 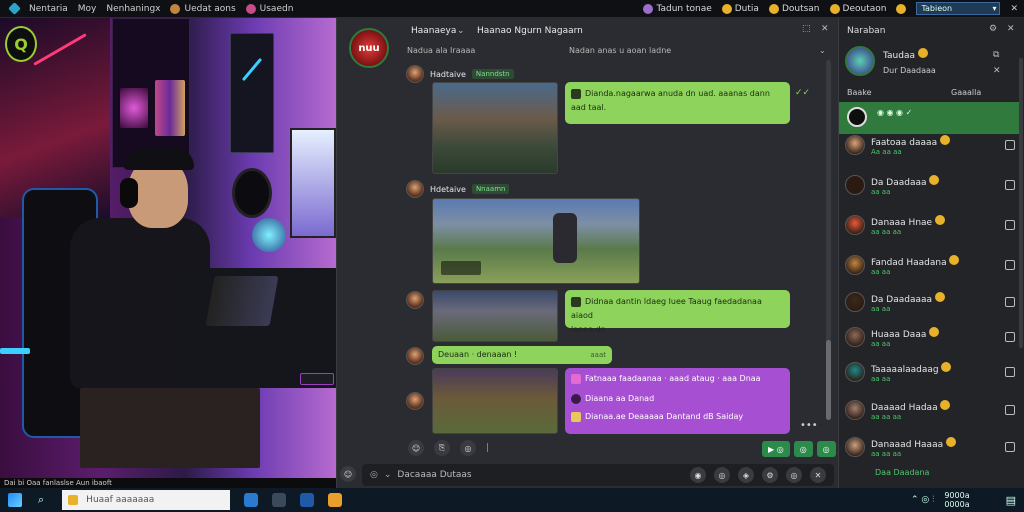 I want to click on profile-icon, so click(x=648, y=8).